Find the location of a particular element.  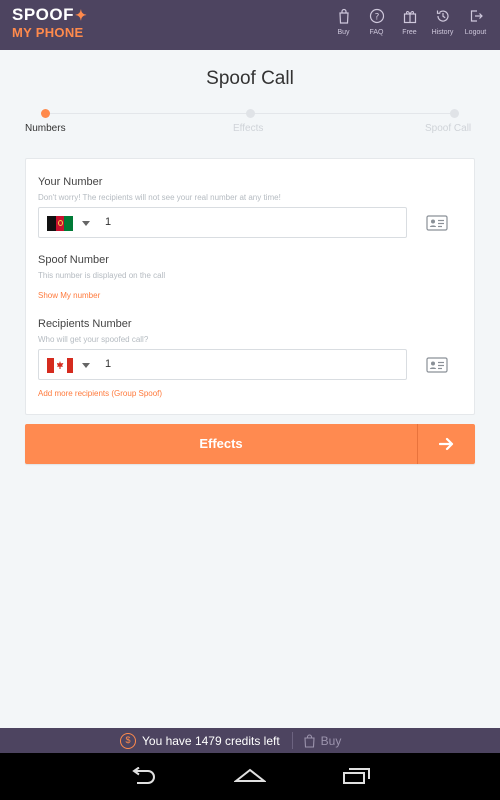

your-number-field: 1 is located at coordinates (222, 222).